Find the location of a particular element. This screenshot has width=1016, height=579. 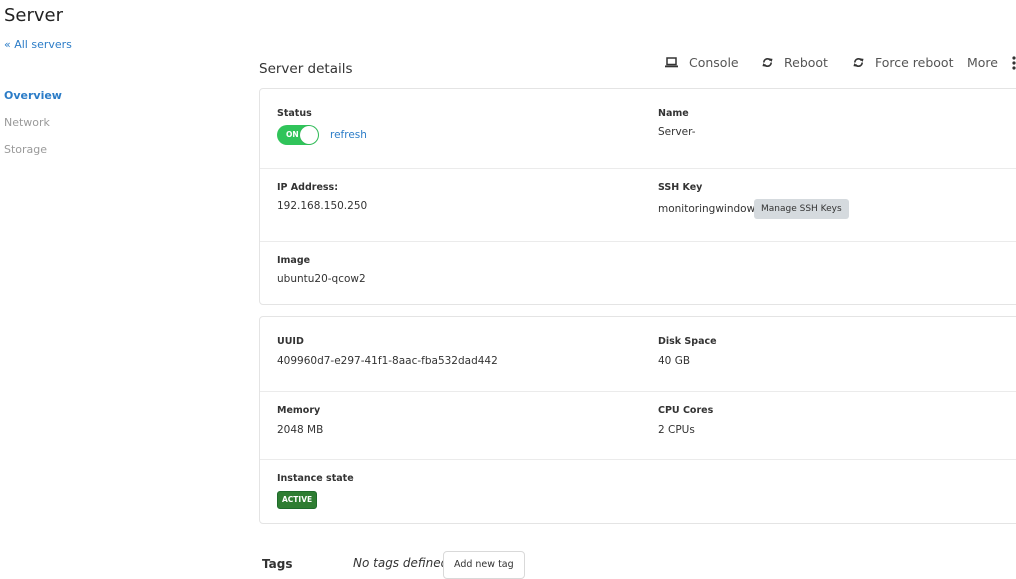

image-label: Image is located at coordinates (294, 260).